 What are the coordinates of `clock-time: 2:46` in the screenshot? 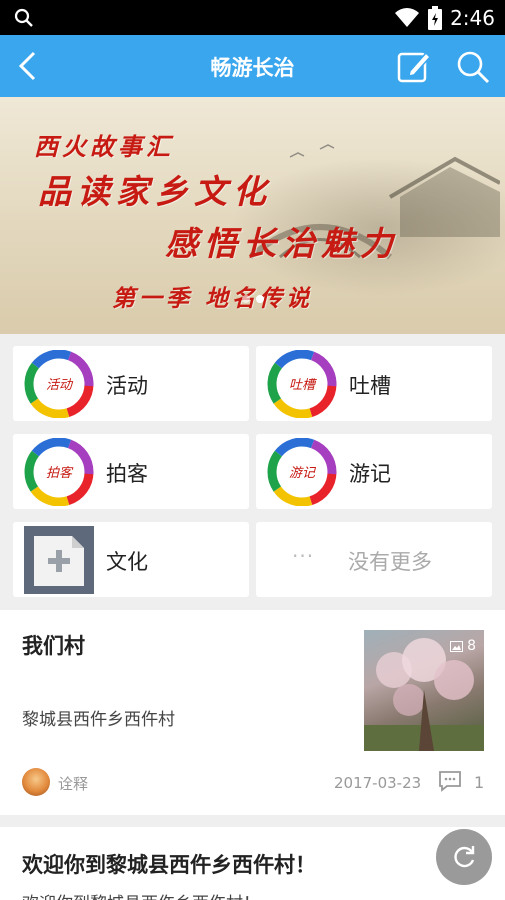 It's located at (472, 17).